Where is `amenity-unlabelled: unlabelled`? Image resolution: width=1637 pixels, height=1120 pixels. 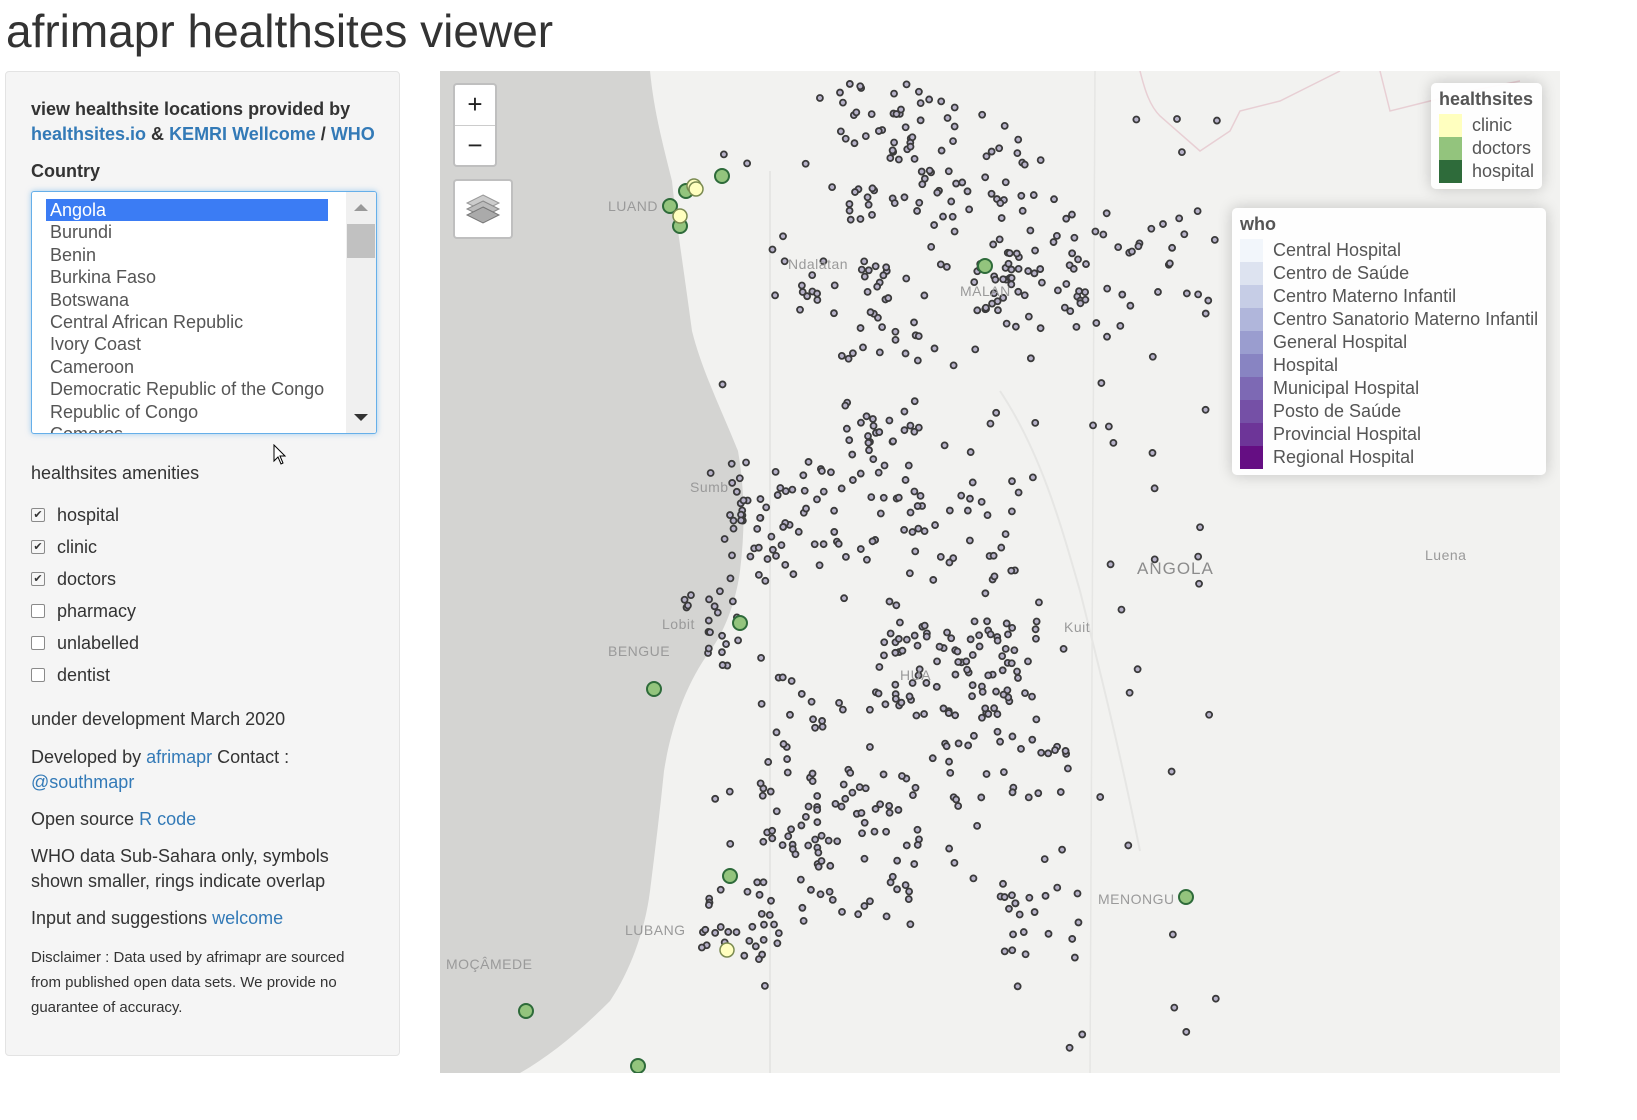 amenity-unlabelled: unlabelled is located at coordinates (85, 643).